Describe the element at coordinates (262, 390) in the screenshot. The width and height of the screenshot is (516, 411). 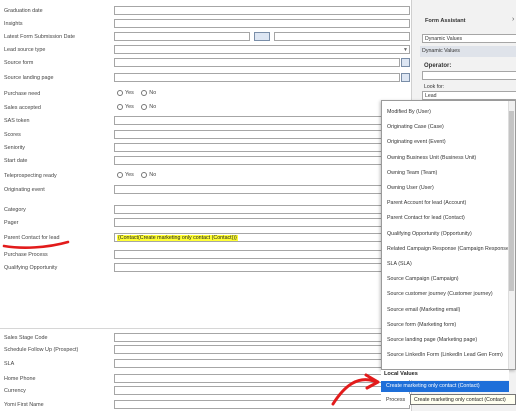
I see `currency-field` at that location.